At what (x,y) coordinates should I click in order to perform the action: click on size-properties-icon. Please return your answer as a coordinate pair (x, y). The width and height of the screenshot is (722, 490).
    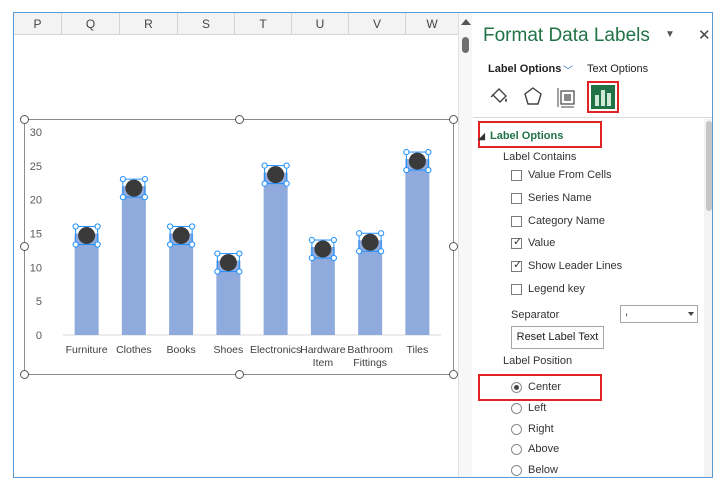
    Looking at the image, I should click on (567, 97).